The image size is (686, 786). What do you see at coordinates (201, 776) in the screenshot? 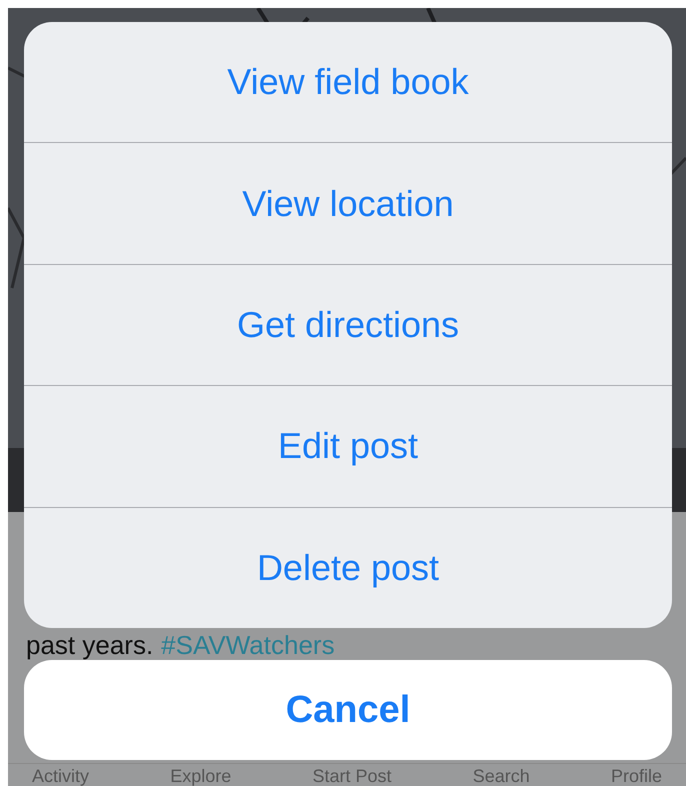
I see `tab-label: Explore` at bounding box center [201, 776].